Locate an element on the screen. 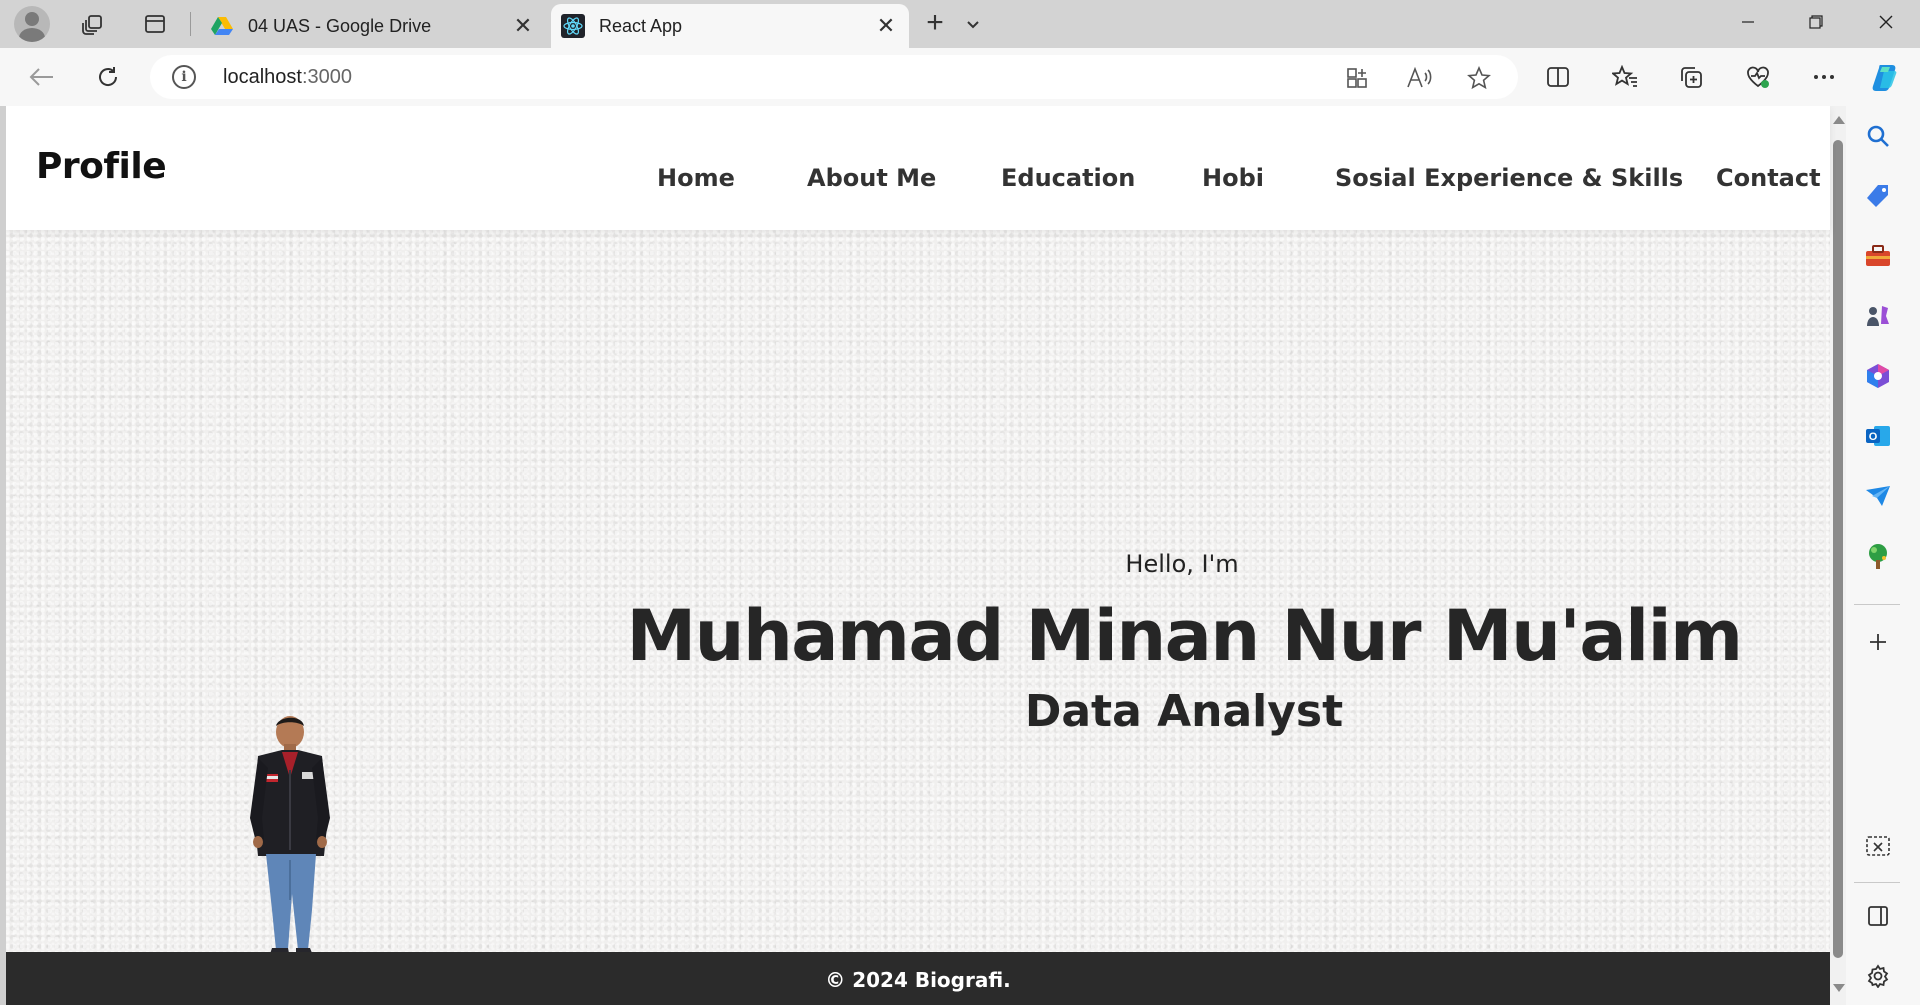 The height and width of the screenshot is (1005, 1920). tab-separator is located at coordinates (190, 24).